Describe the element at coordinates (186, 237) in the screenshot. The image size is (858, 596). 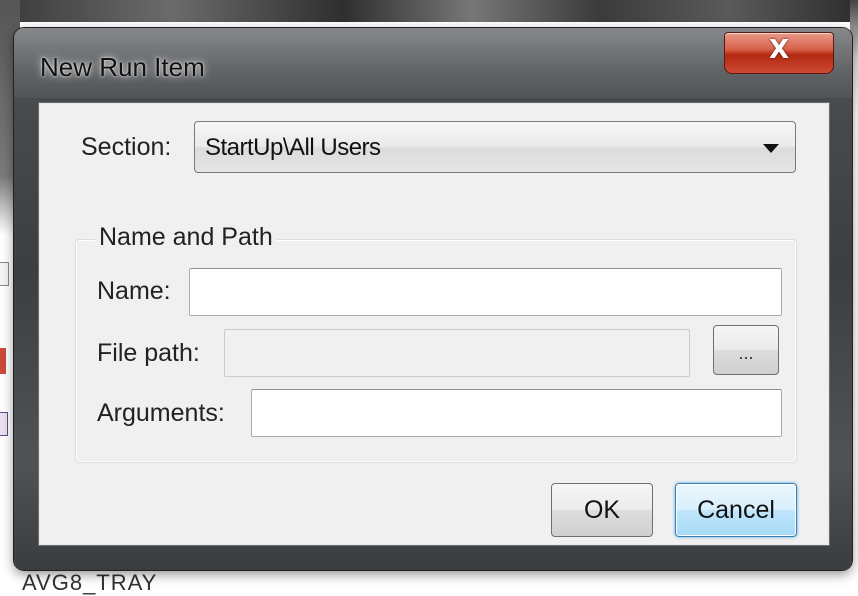
I see `name-and-path-group-title: Name and Path` at that location.